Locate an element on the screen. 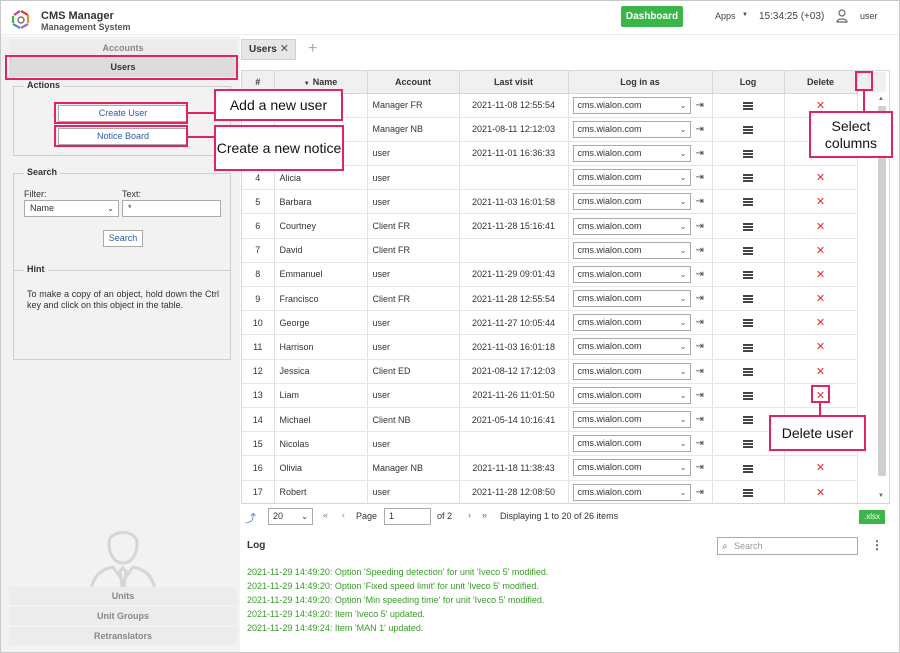 The height and width of the screenshot is (653, 900). search-button: Search is located at coordinates (123, 238).